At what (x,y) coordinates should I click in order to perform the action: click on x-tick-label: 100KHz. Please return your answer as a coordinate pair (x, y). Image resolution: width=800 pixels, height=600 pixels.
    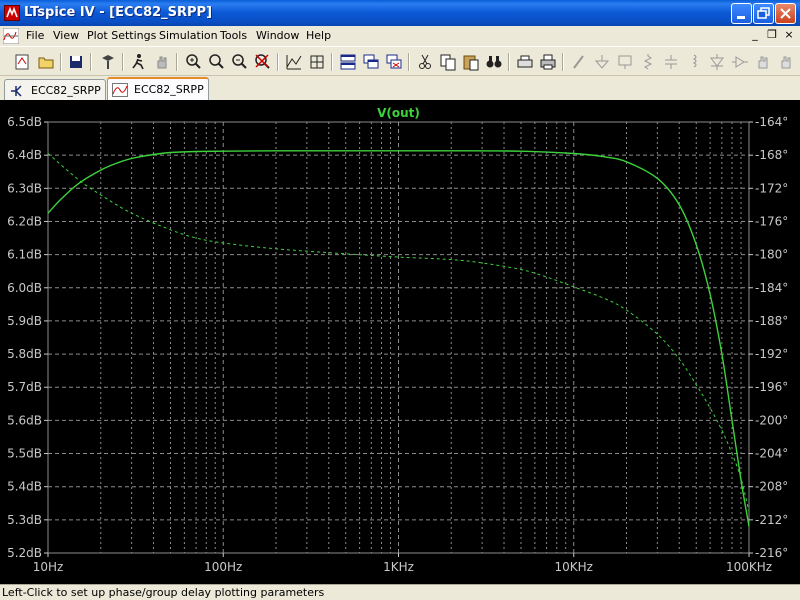
    Looking at the image, I should click on (749, 567).